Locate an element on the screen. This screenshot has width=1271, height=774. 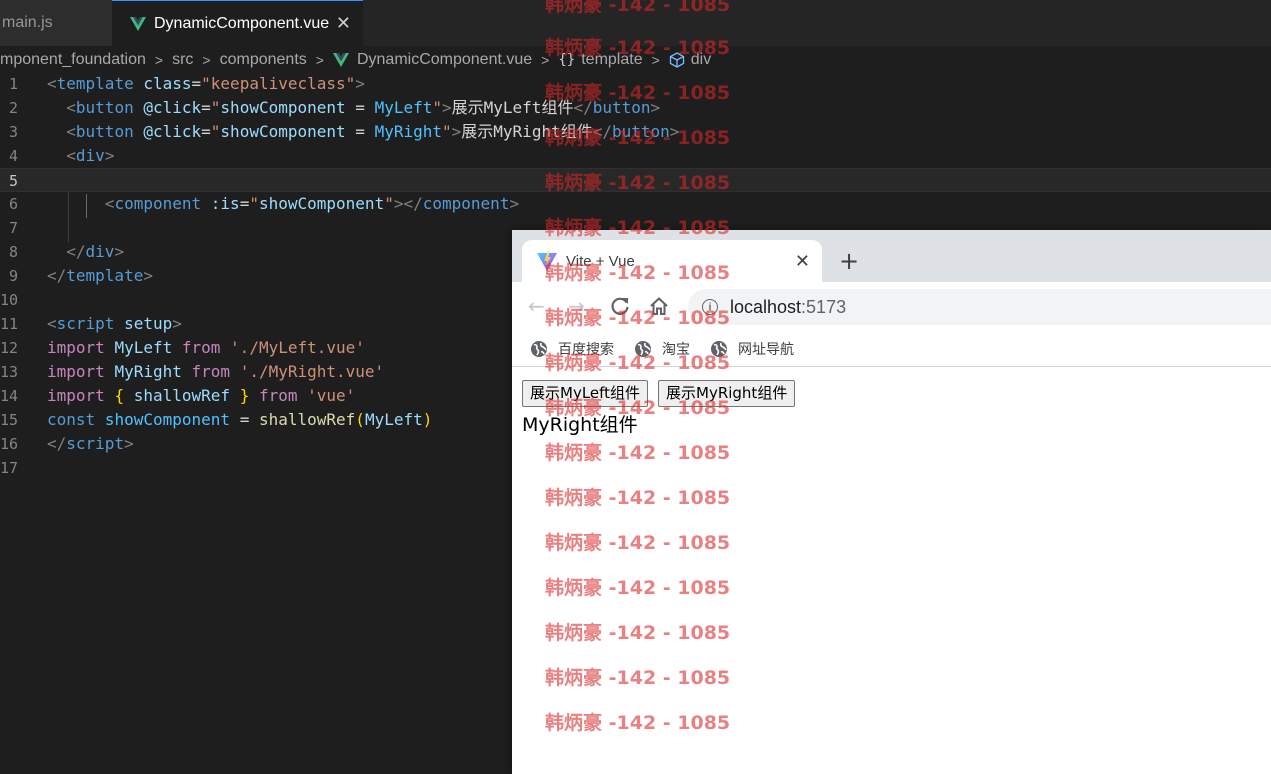
browser-tab: Vite + Vue ✕ is located at coordinates (672, 261).